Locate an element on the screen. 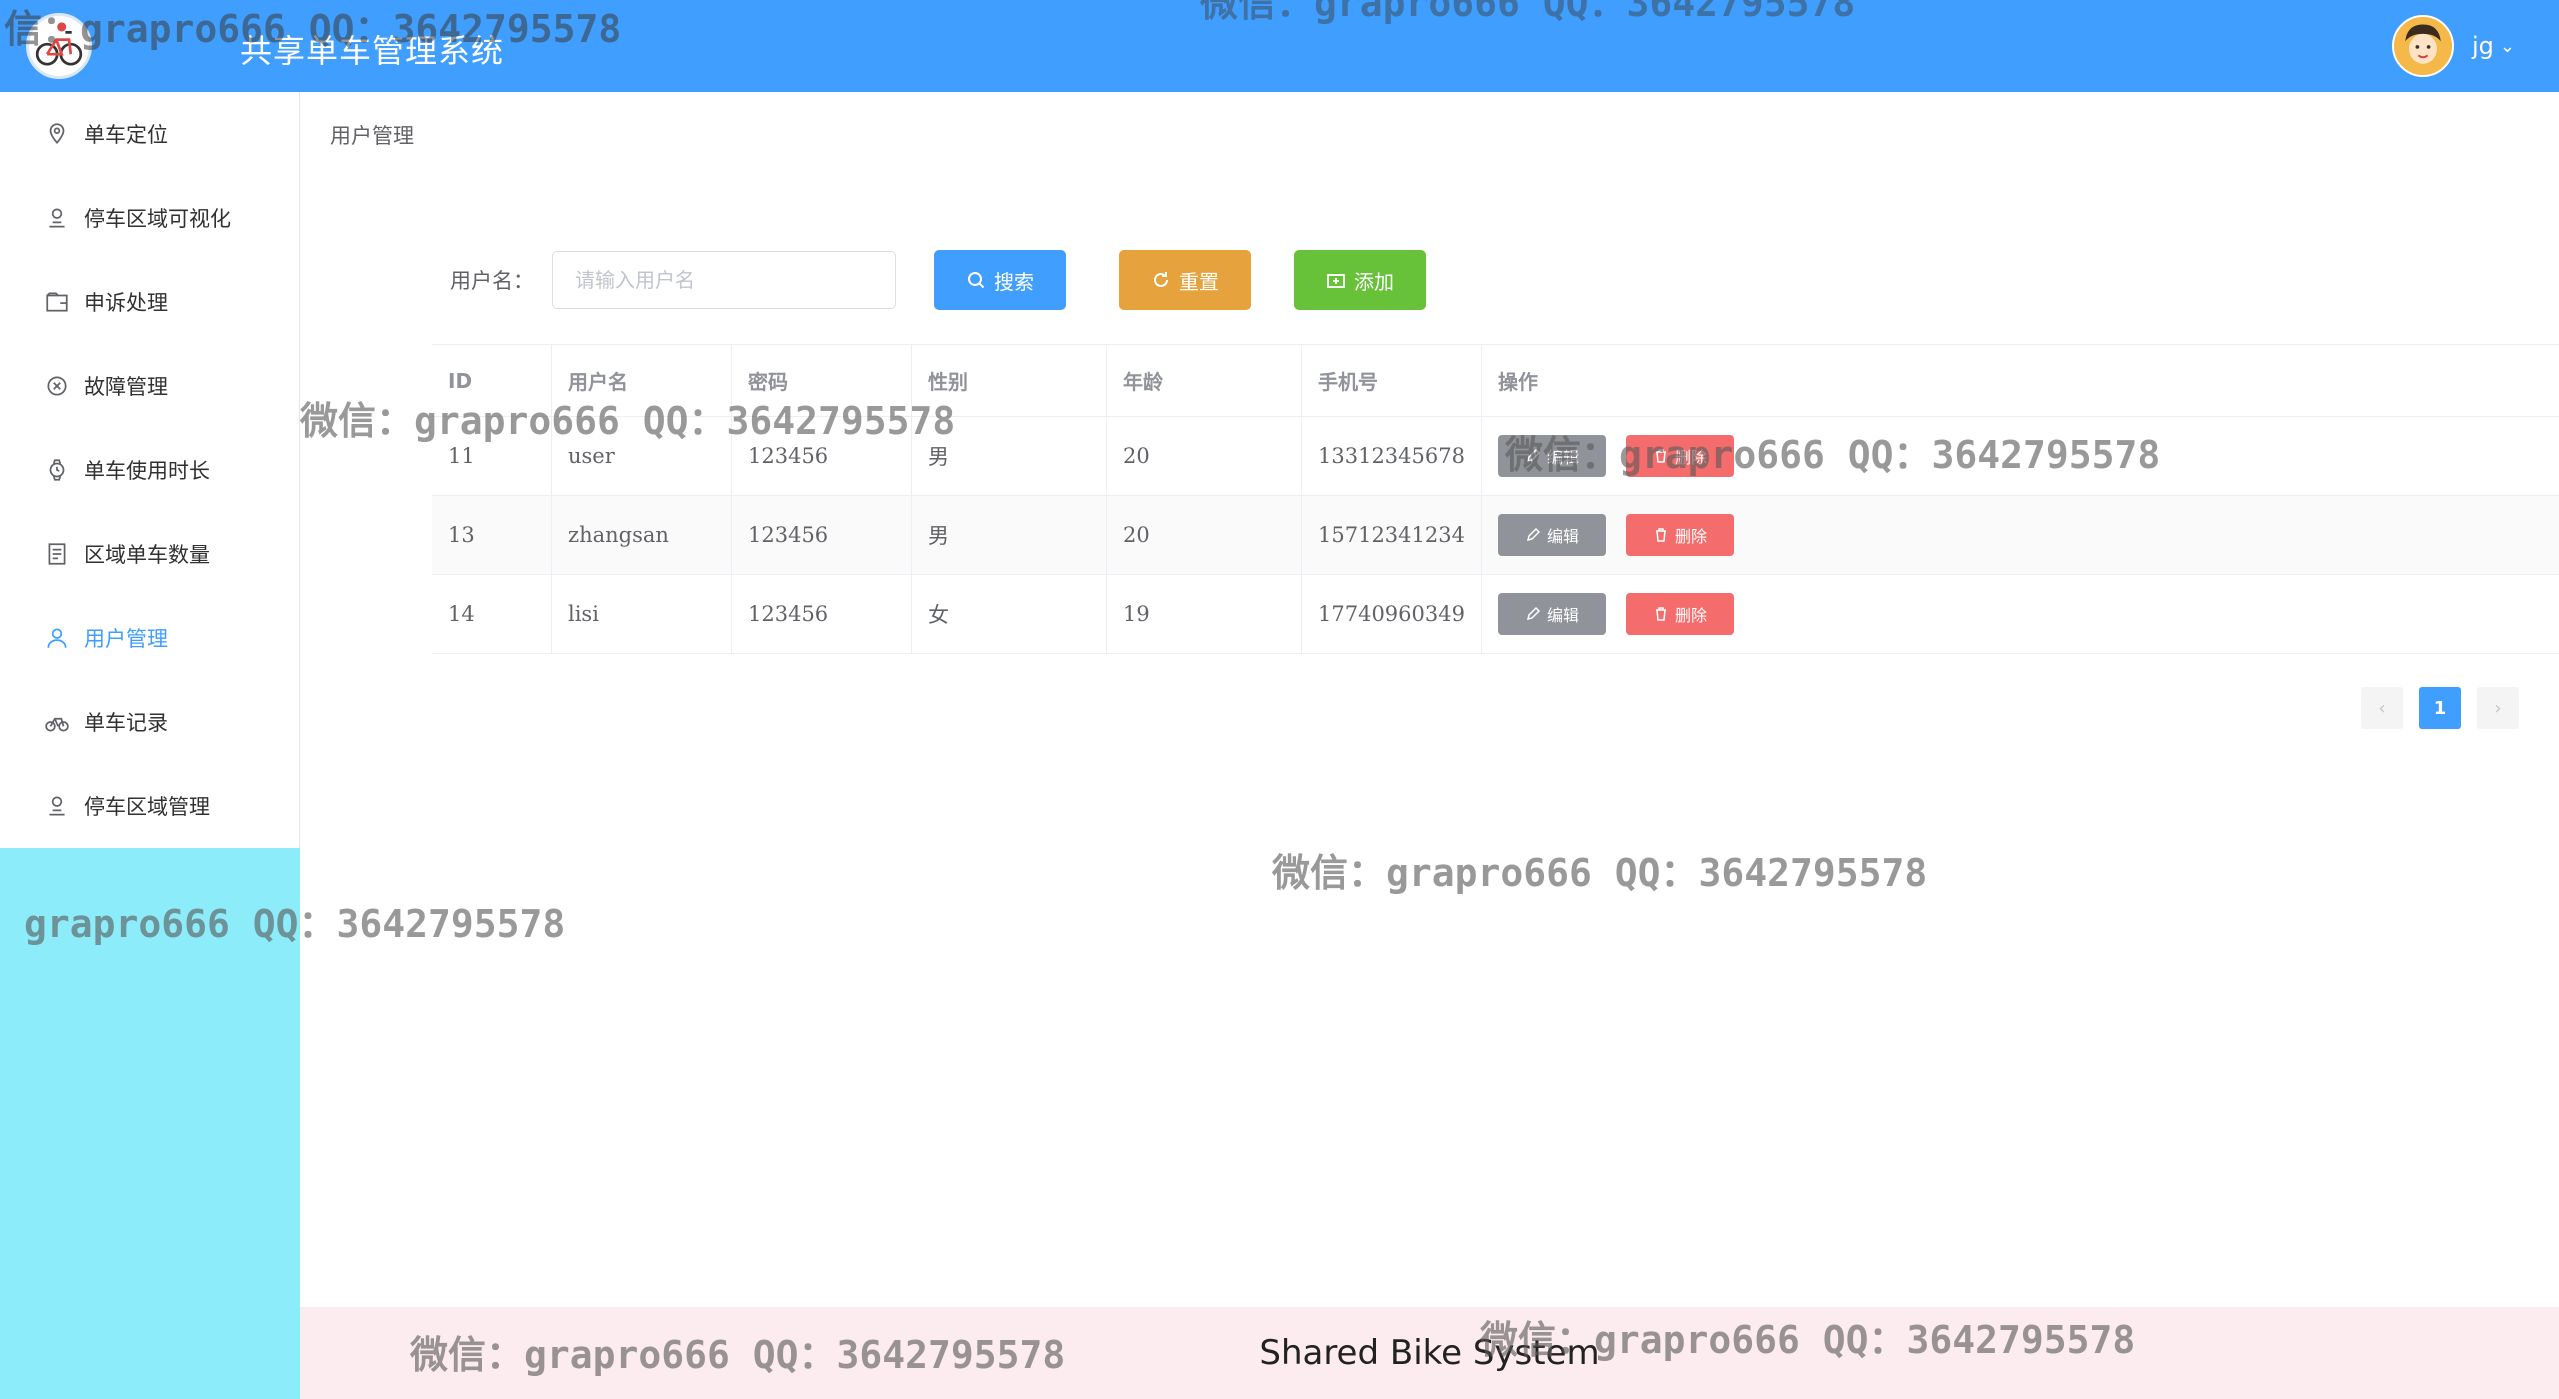 The image size is (2559, 1399). column-header-phone: 手机号 is located at coordinates (1392, 380).